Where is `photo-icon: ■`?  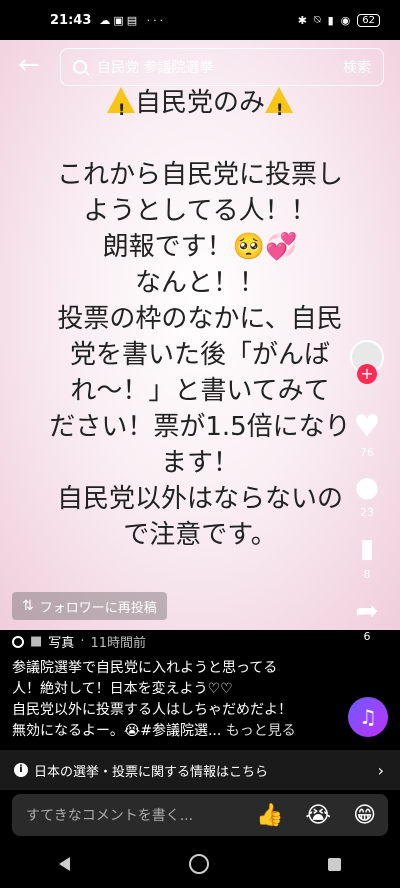
photo-icon: ■ is located at coordinates (36, 641).